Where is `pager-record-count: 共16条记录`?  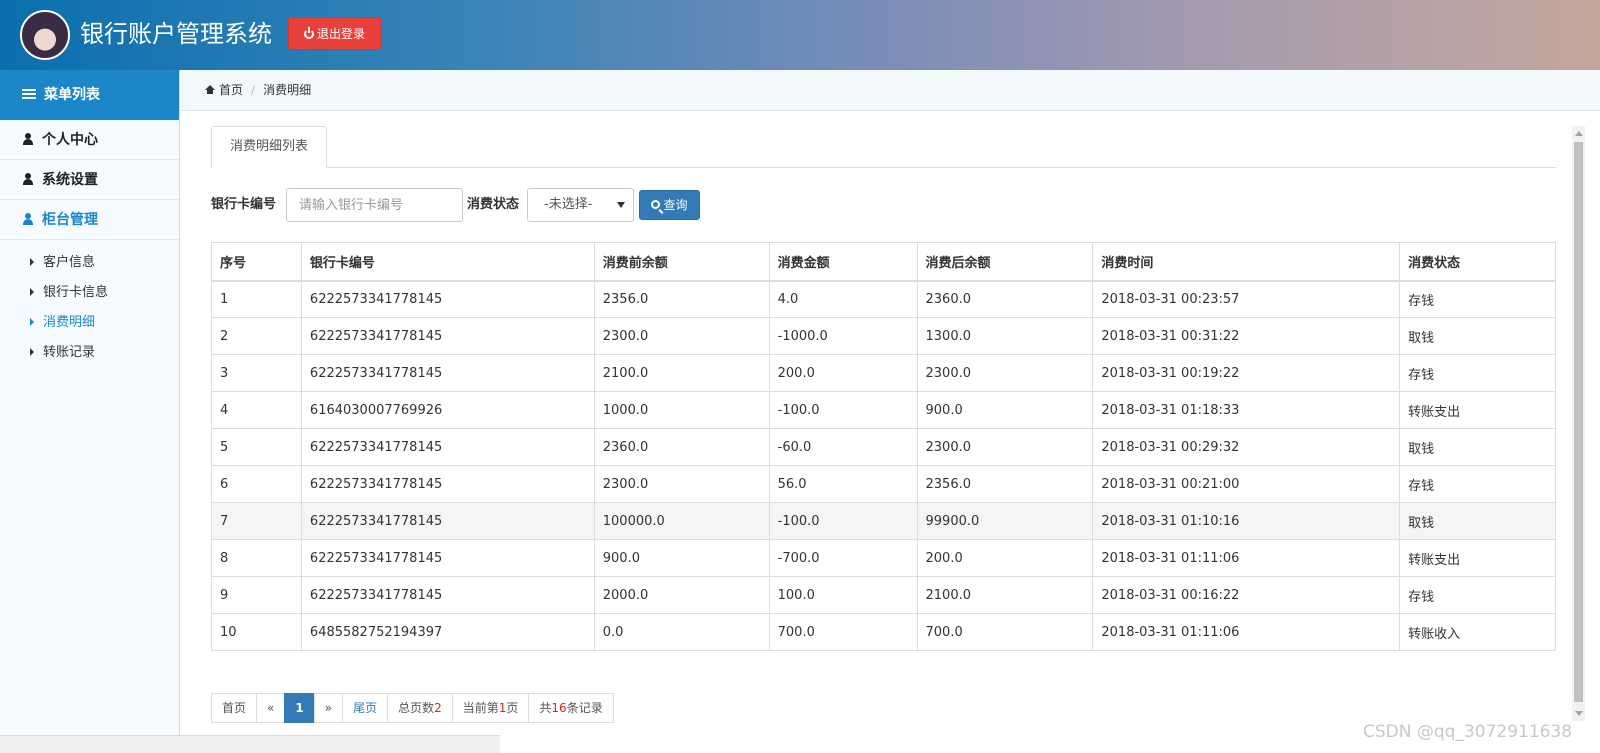 pager-record-count: 共16条记录 is located at coordinates (571, 708).